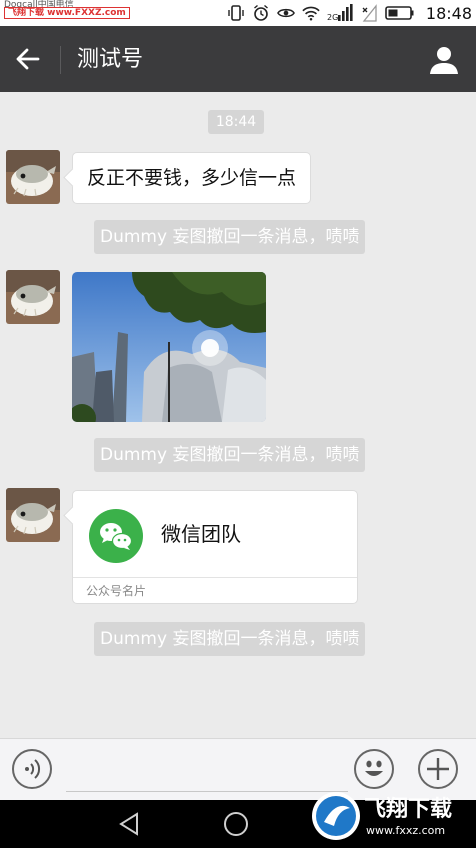 The width and height of the screenshot is (476, 848). I want to click on person-icon, so click(444, 60).